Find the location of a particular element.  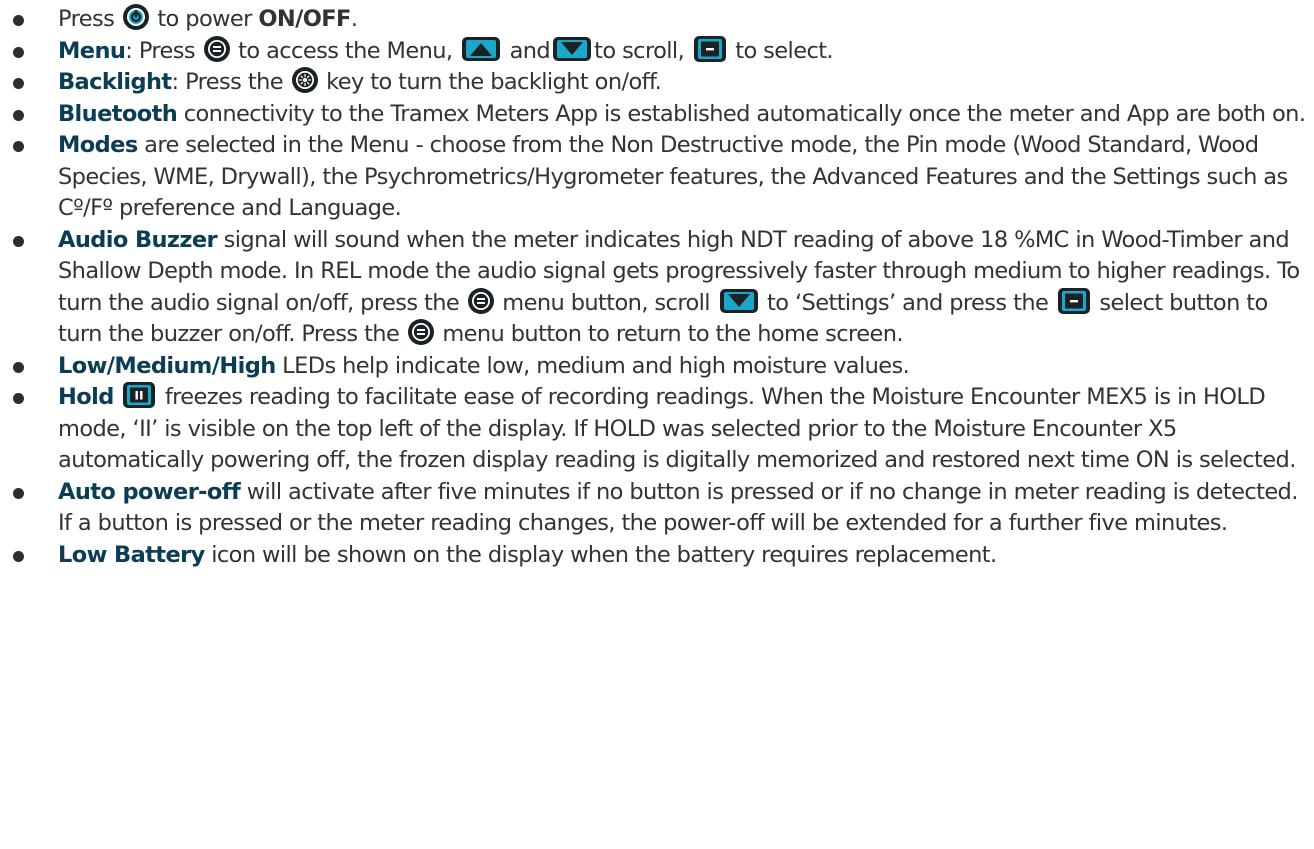

bullet-emphasis: ON/OFF is located at coordinates (304, 19).